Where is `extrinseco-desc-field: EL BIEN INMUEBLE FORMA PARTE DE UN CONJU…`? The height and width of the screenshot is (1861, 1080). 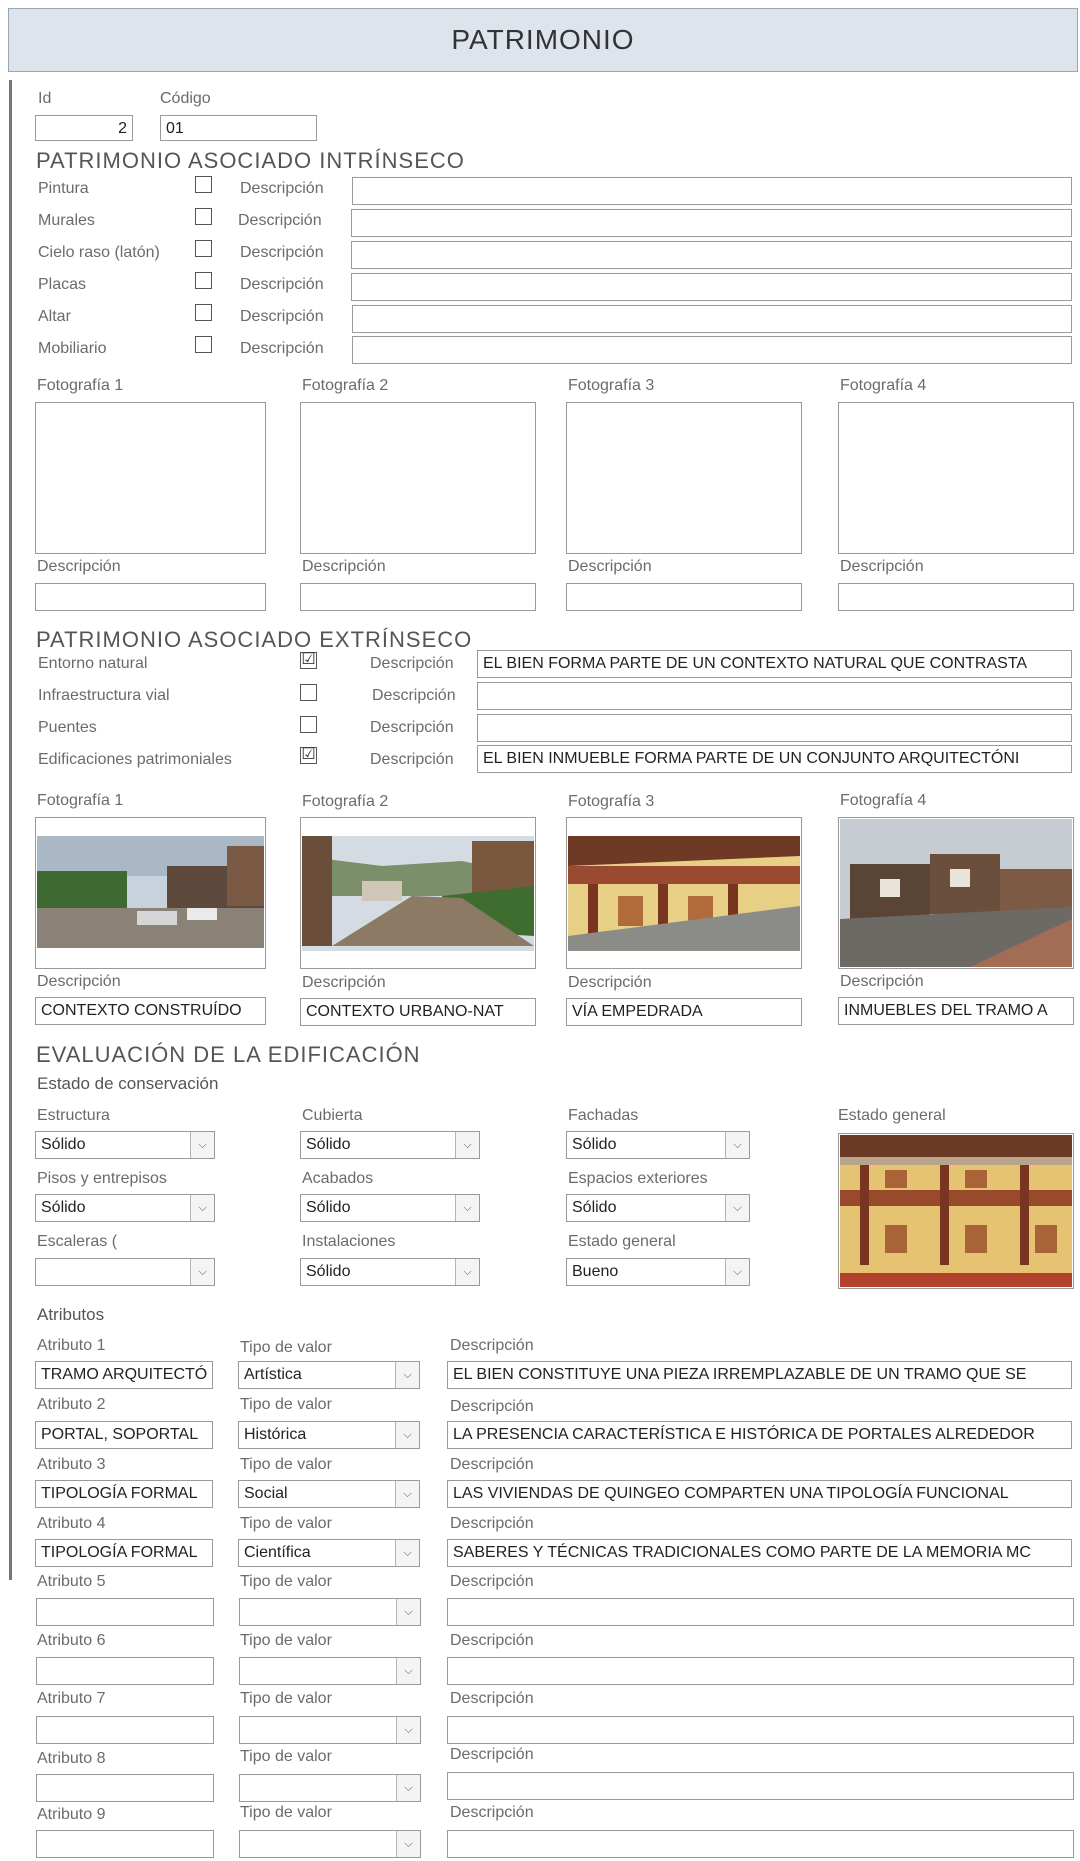
extrinseco-desc-field: EL BIEN INMUEBLE FORMA PARTE DE UN CONJU… is located at coordinates (774, 759).